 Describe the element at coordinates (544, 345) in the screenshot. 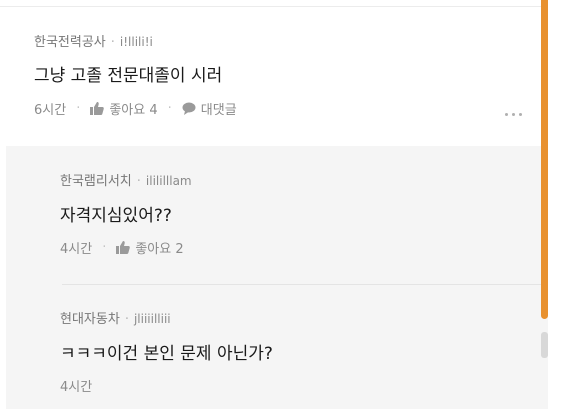

I see `scrollbar-handle` at that location.